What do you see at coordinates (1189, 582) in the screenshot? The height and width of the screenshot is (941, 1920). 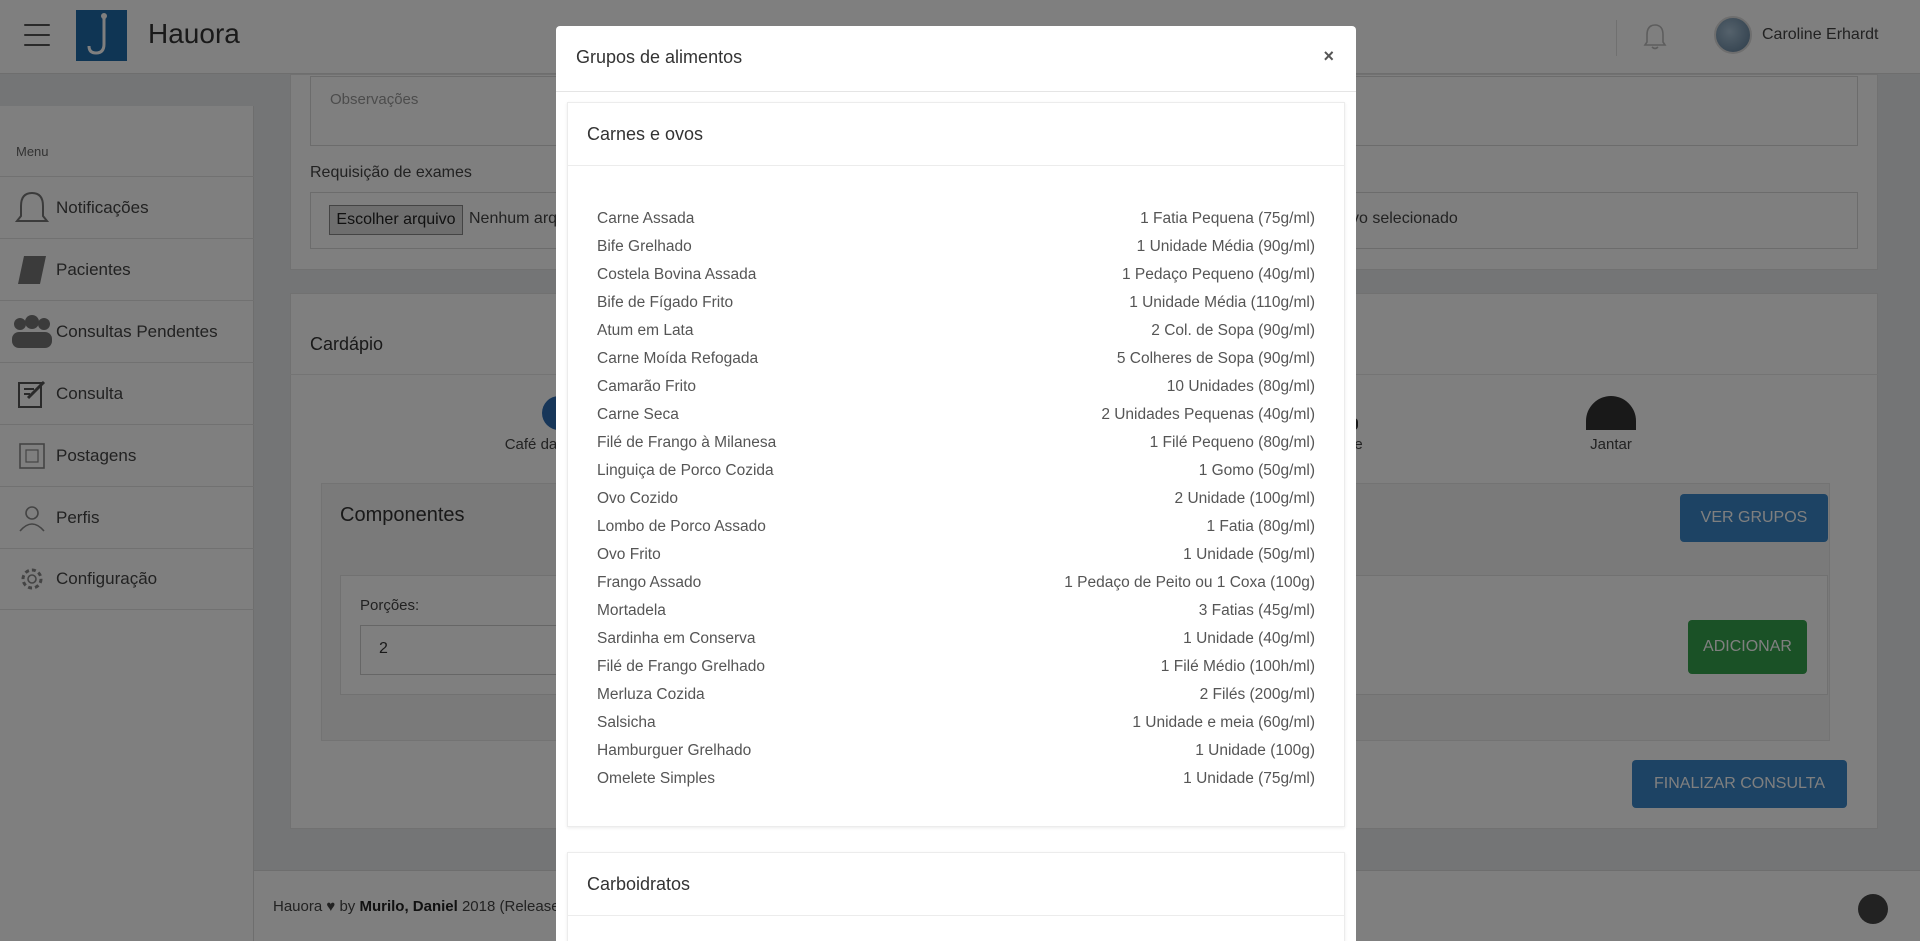 I see `food-portion: 1 Pedaço de Peito ou 1 Coxa (100g)` at bounding box center [1189, 582].